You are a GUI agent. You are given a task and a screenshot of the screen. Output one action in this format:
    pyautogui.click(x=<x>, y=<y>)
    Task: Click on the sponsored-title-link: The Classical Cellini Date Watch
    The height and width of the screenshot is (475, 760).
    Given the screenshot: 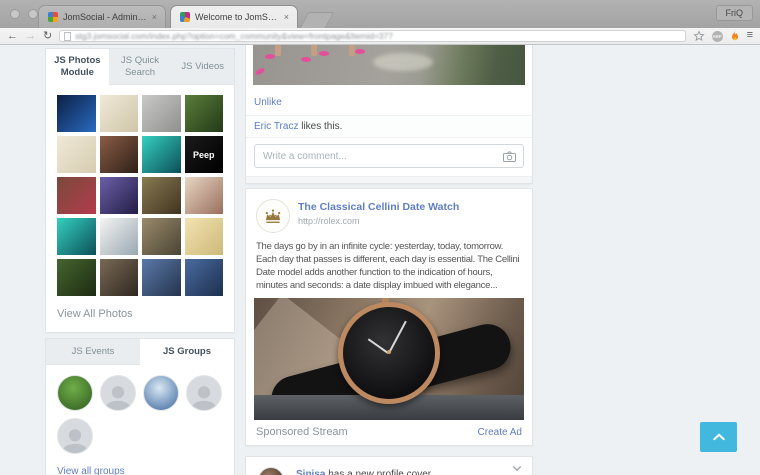 What is the action you would take?
    pyautogui.click(x=378, y=207)
    